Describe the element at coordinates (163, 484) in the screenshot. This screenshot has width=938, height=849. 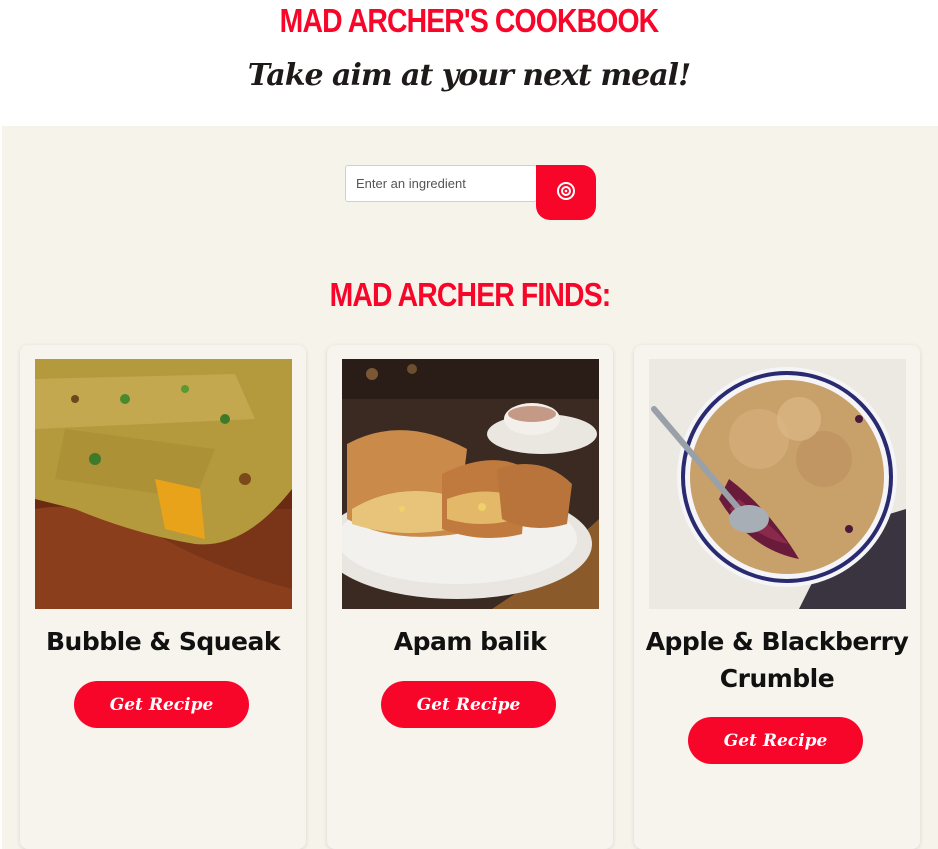
I see `bubble-and-squeak-photo` at that location.